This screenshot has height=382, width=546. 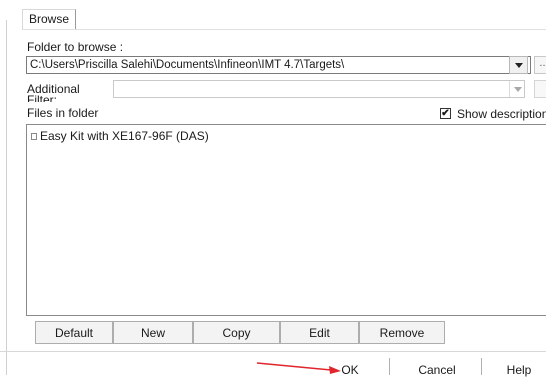 I want to click on remove-button: Remove, so click(x=402, y=332).